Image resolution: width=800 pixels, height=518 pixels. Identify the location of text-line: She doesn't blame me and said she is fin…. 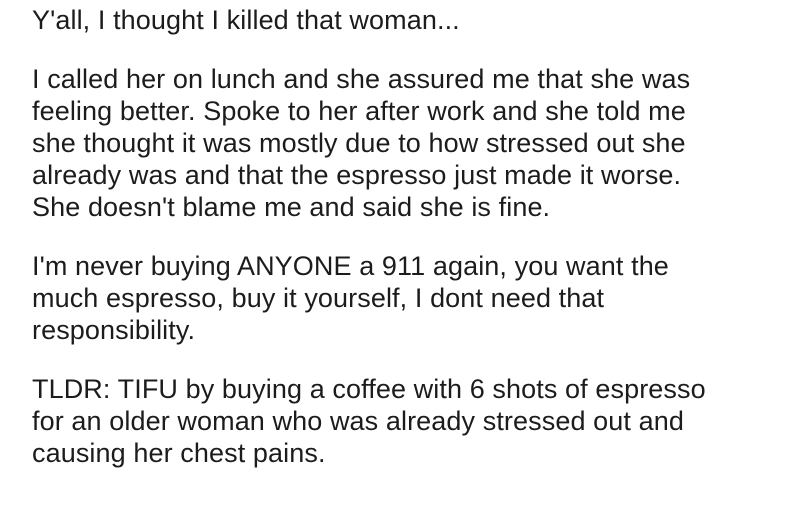
(291, 207).